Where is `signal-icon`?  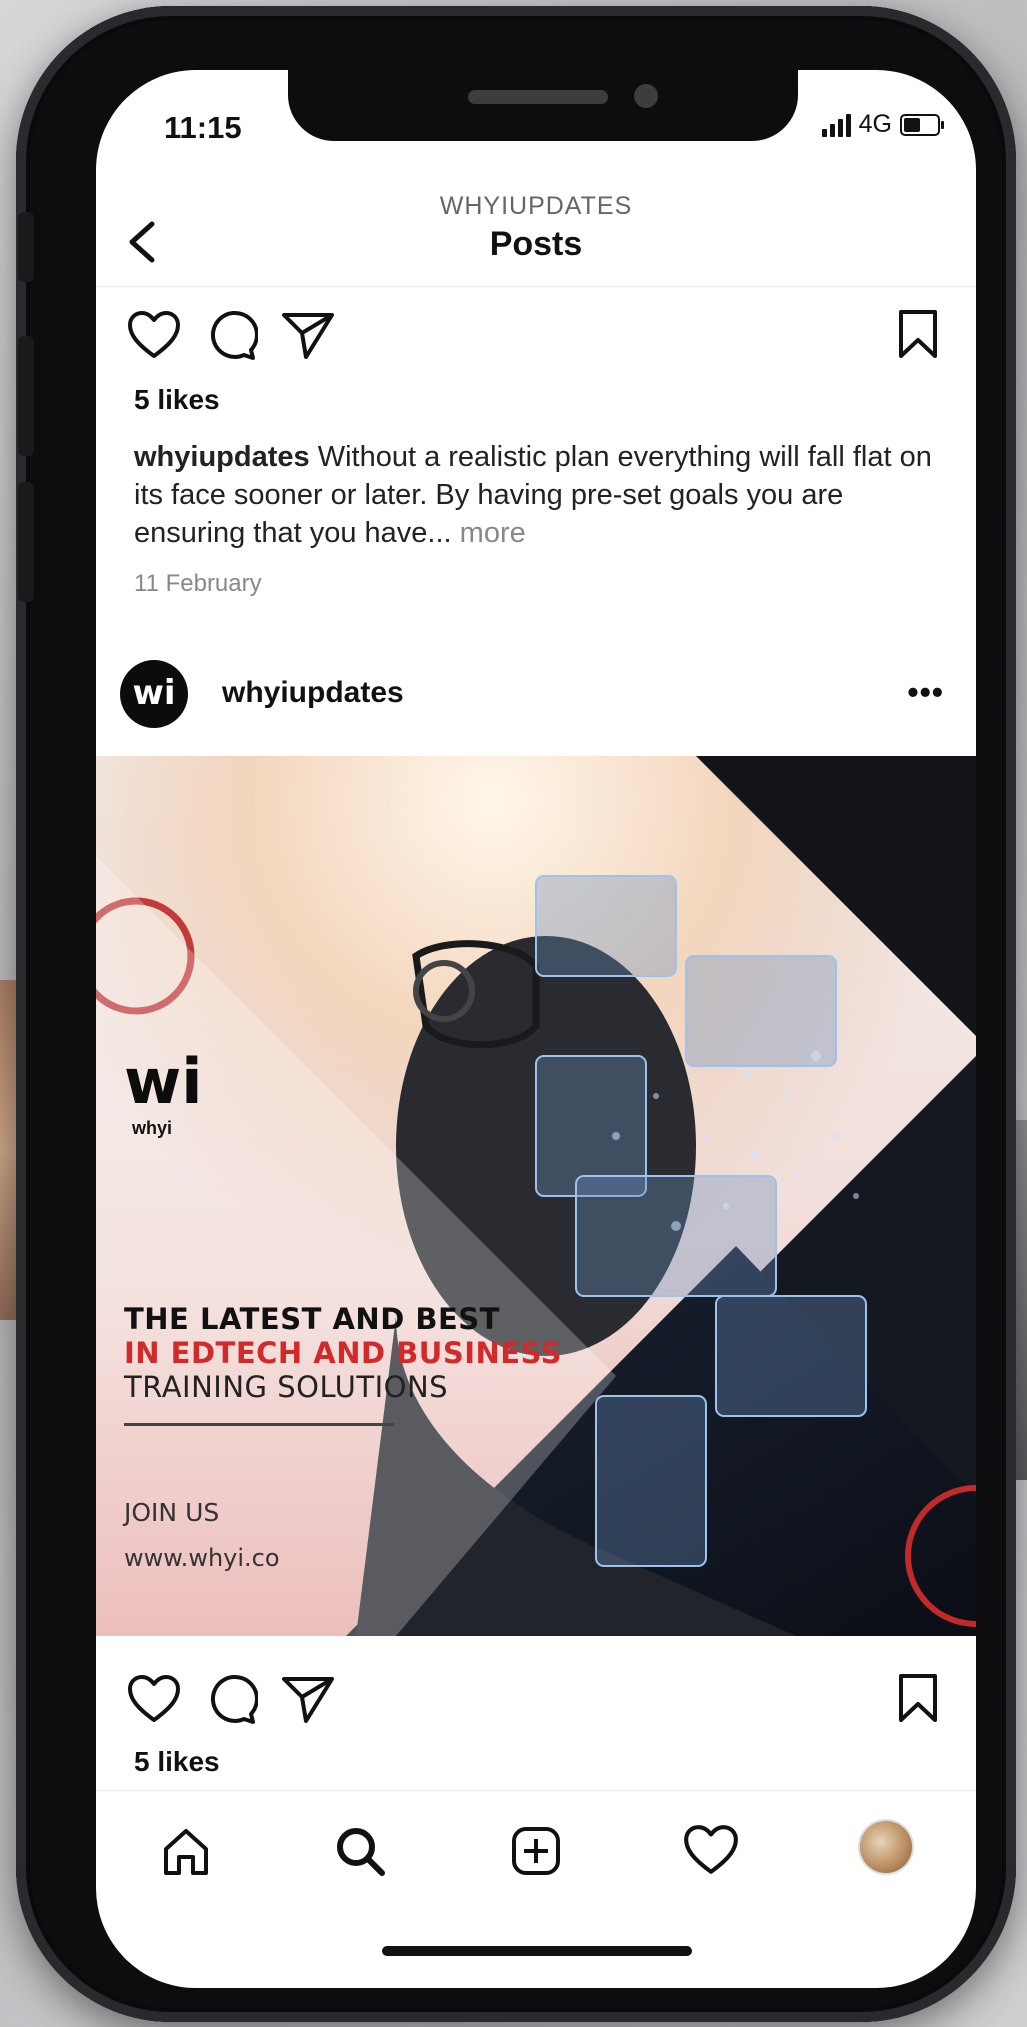 signal-icon is located at coordinates (836, 125).